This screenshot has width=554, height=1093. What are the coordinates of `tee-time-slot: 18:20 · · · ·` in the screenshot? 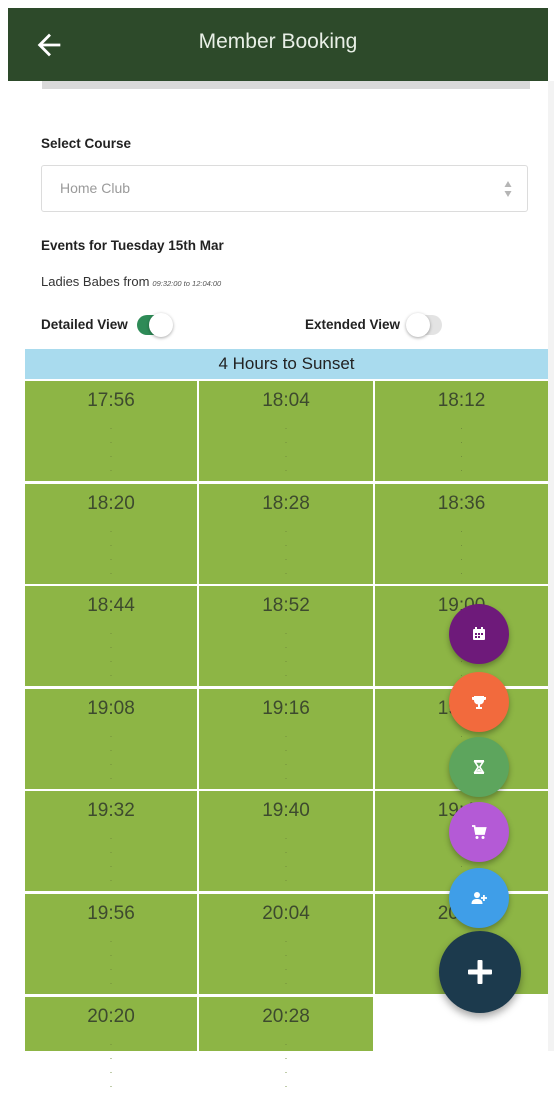 It's located at (111, 534).